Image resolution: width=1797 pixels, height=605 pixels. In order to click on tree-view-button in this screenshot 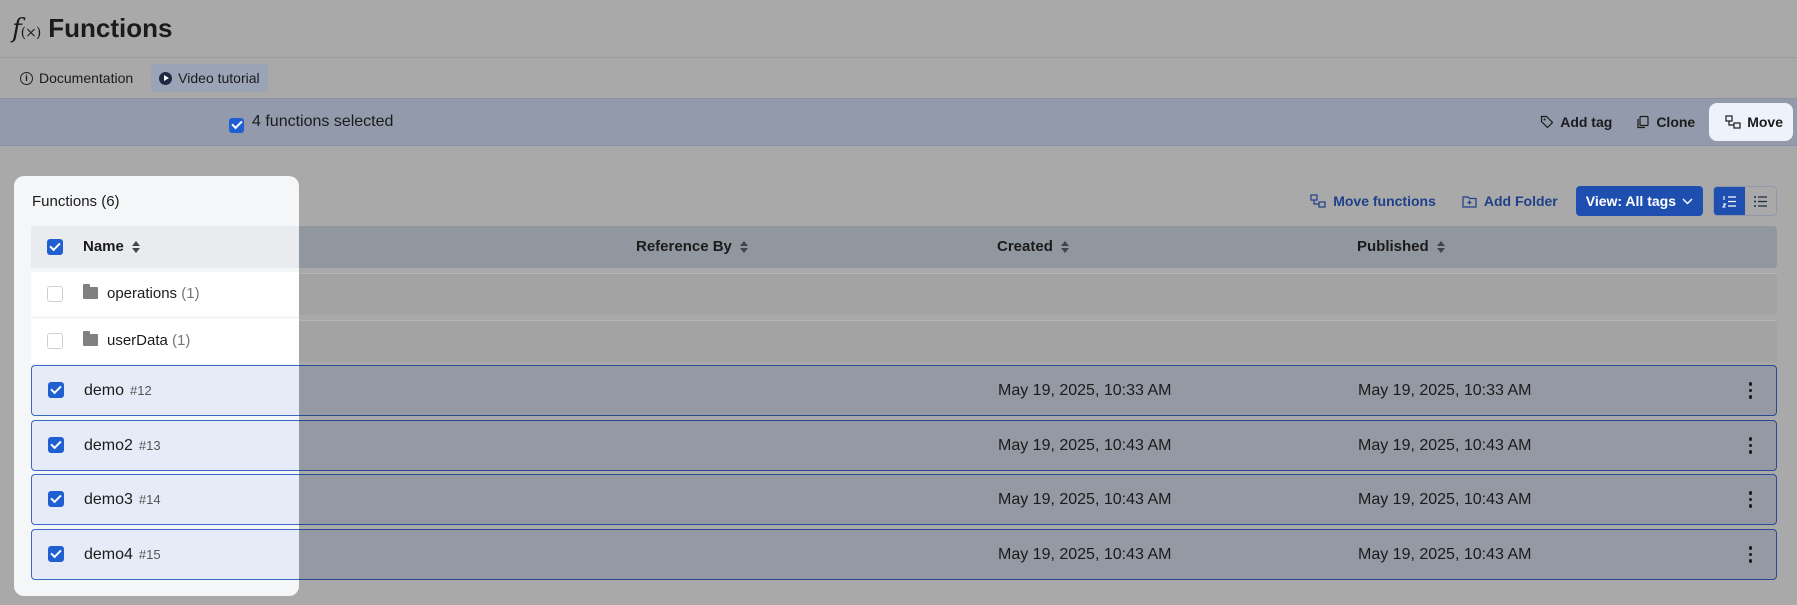, I will do `click(1729, 201)`.